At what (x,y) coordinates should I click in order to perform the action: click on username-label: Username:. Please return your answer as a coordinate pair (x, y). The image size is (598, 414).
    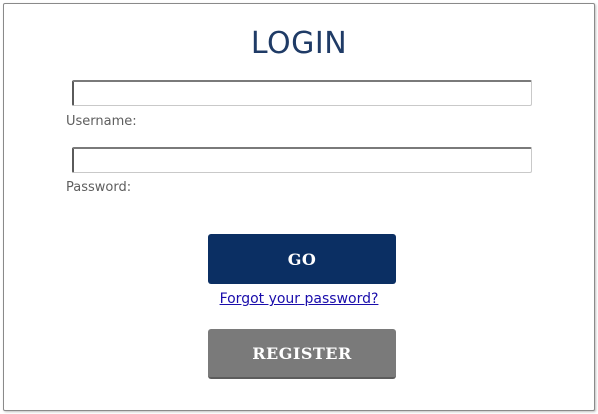
    Looking at the image, I should click on (101, 121).